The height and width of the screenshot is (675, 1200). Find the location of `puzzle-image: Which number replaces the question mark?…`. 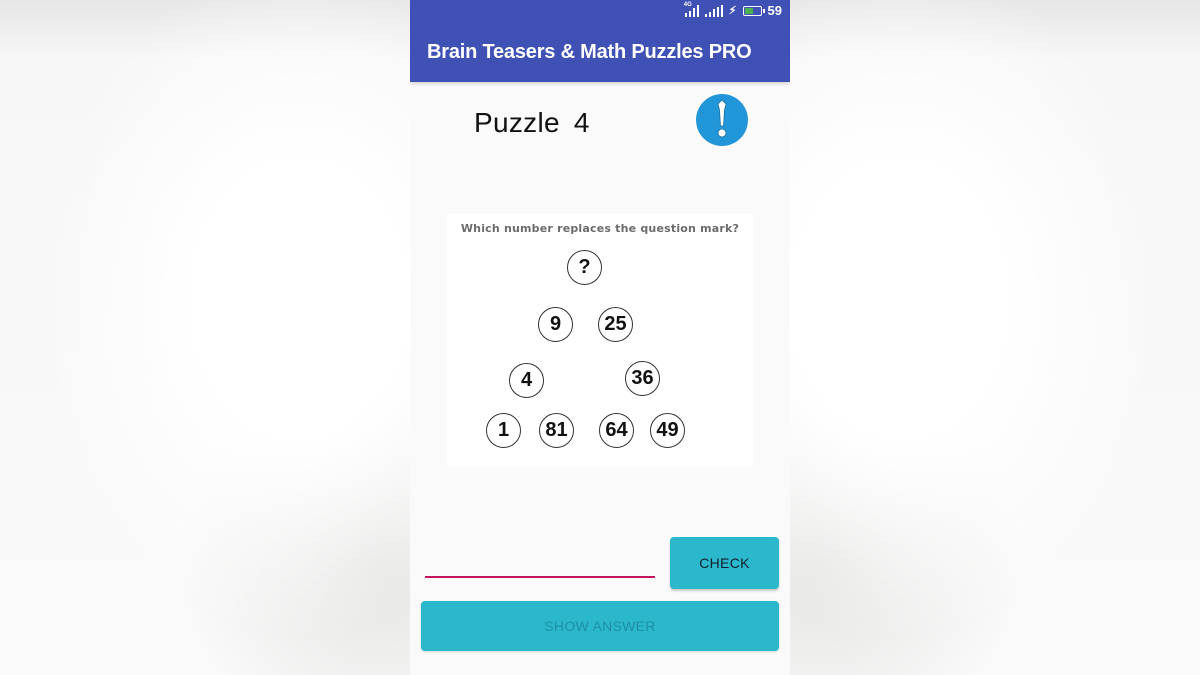

puzzle-image: Which number replaces the question mark?… is located at coordinates (600, 340).